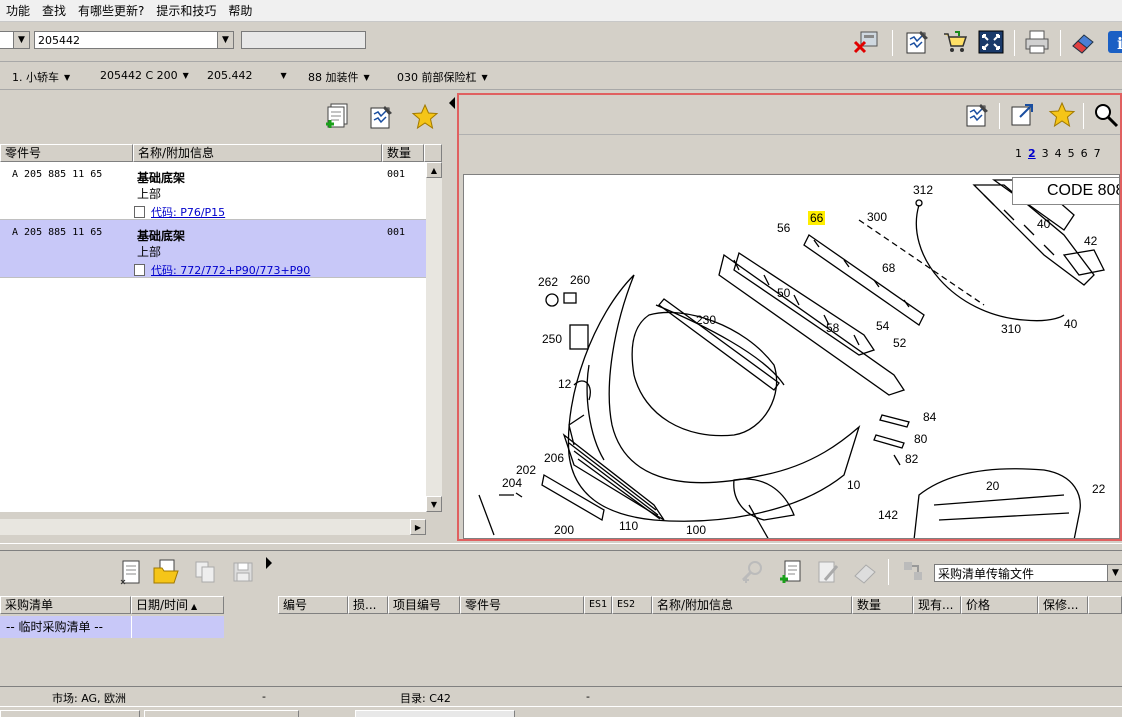 Image resolution: width=1122 pixels, height=717 pixels. Describe the element at coordinates (66, 153) in the screenshot. I see `col-part-no: 零件号` at that location.